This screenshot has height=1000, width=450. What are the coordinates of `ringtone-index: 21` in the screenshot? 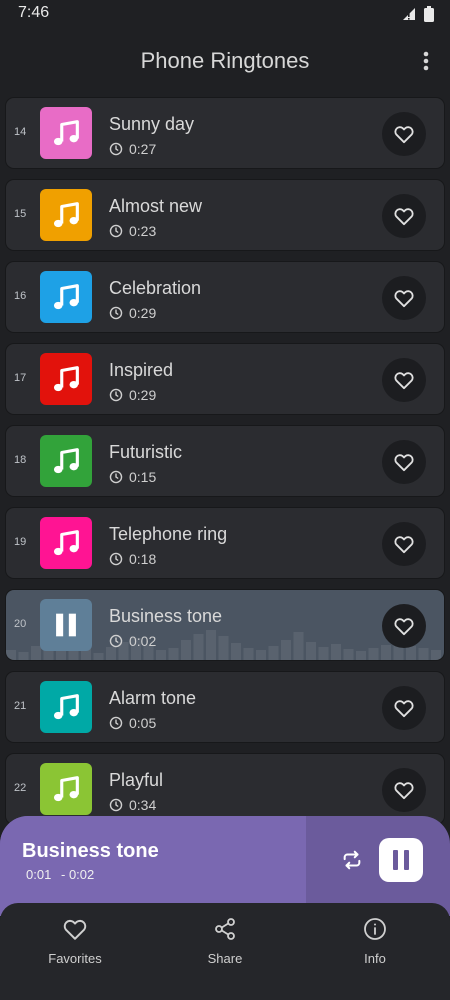 It's located at (20, 706).